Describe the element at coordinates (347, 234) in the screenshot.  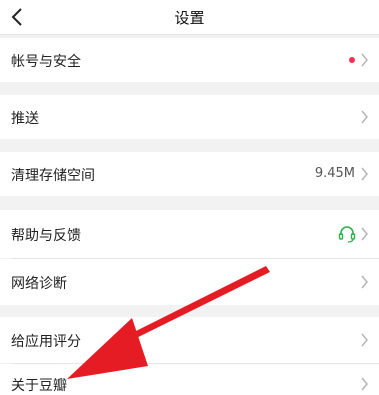
I see `headset-icon` at that location.